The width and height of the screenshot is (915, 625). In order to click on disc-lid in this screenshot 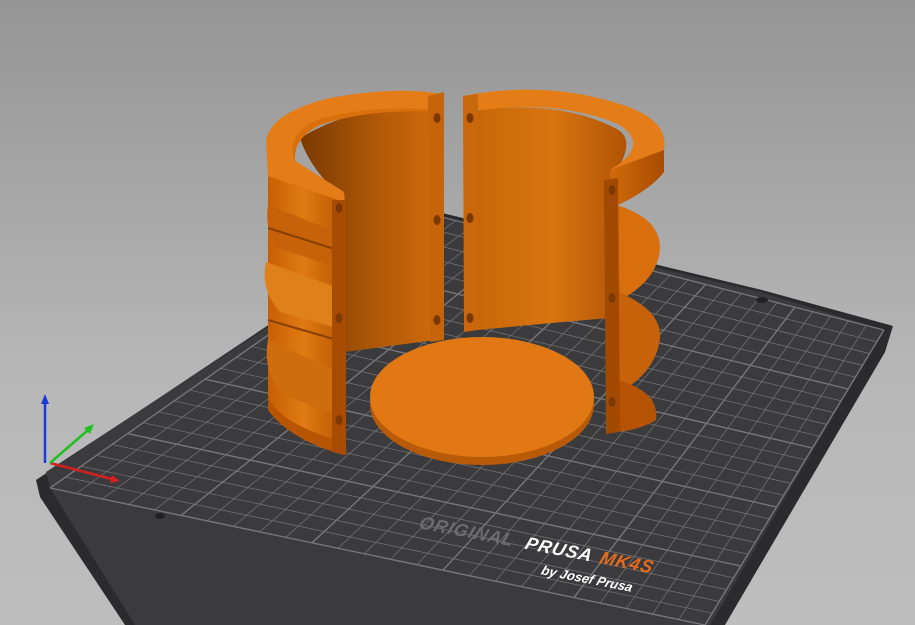, I will do `click(482, 401)`.